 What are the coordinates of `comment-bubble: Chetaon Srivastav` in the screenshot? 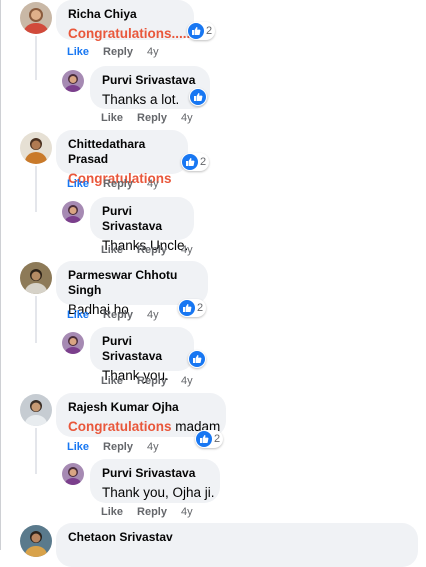 It's located at (237, 545).